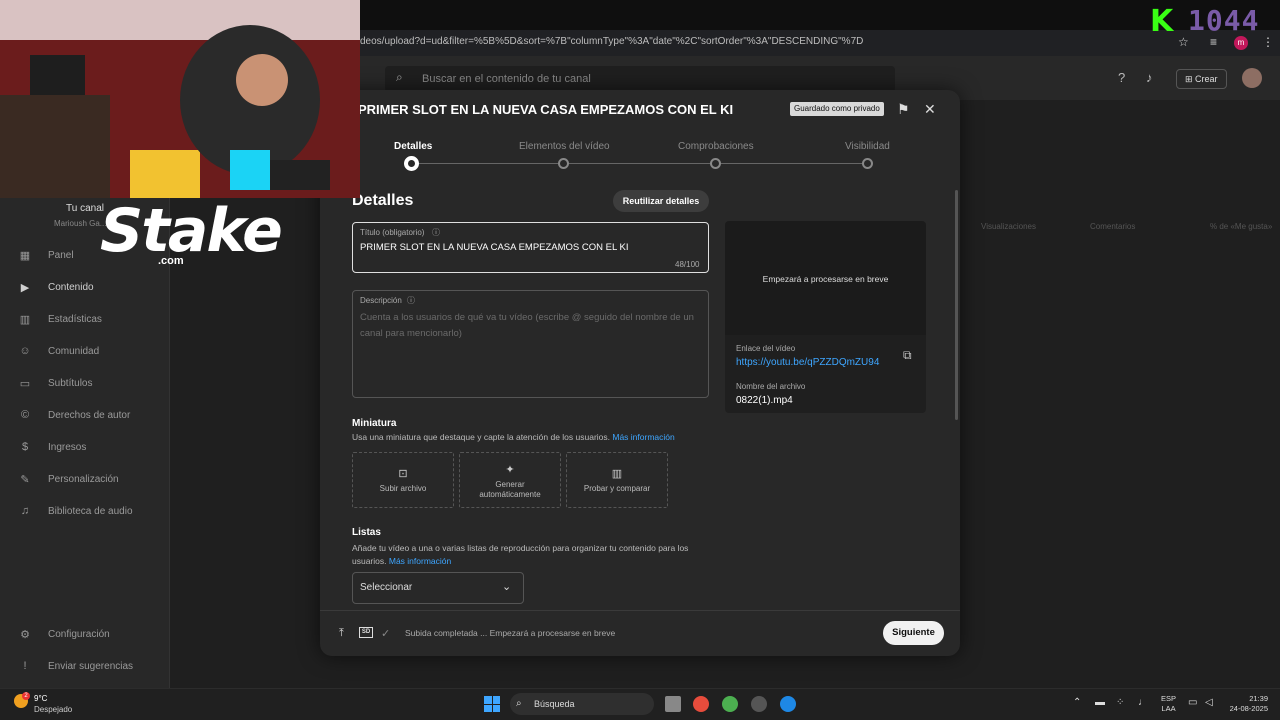 Image resolution: width=1280 pixels, height=720 pixels. What do you see at coordinates (1190, 79) in the screenshot?
I see `video-plus-icon: ⊞` at bounding box center [1190, 79].